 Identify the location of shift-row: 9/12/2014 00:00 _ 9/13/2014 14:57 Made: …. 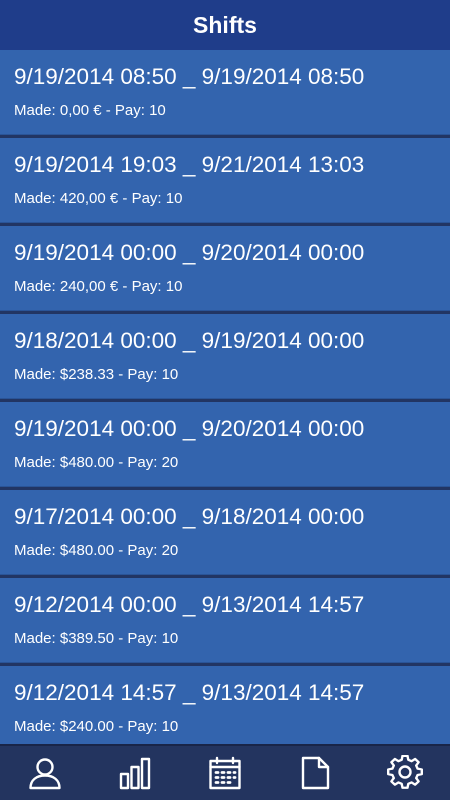
(225, 620).